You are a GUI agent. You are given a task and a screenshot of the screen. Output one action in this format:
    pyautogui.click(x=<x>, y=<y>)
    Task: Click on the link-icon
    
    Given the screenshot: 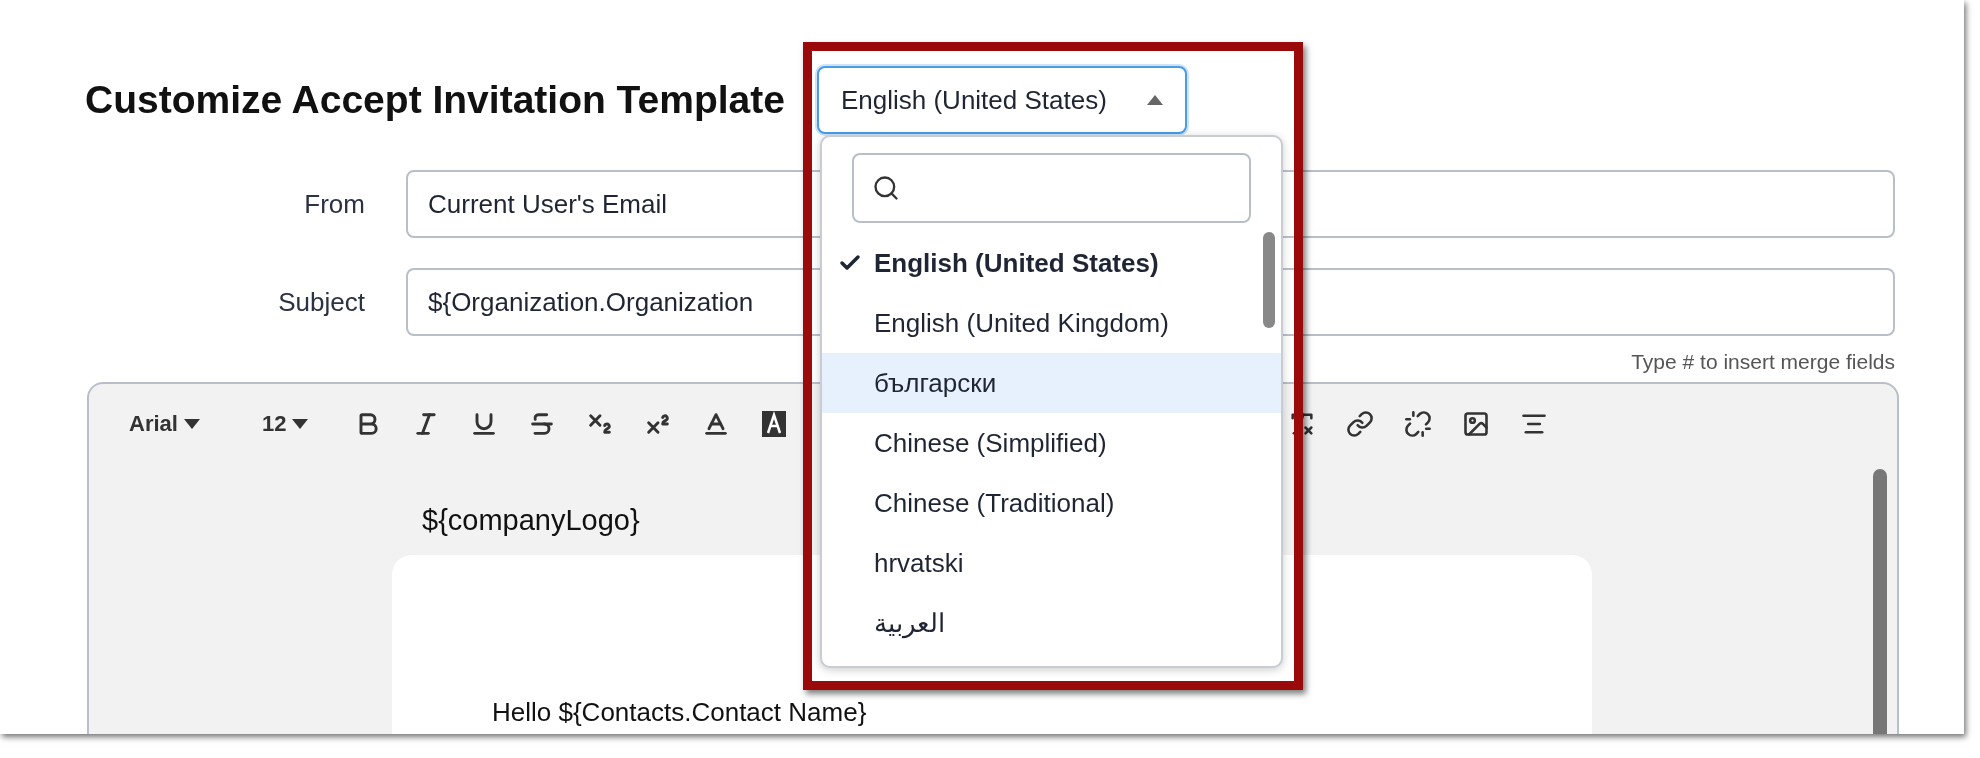 What is the action you would take?
    pyautogui.click(x=1360, y=424)
    